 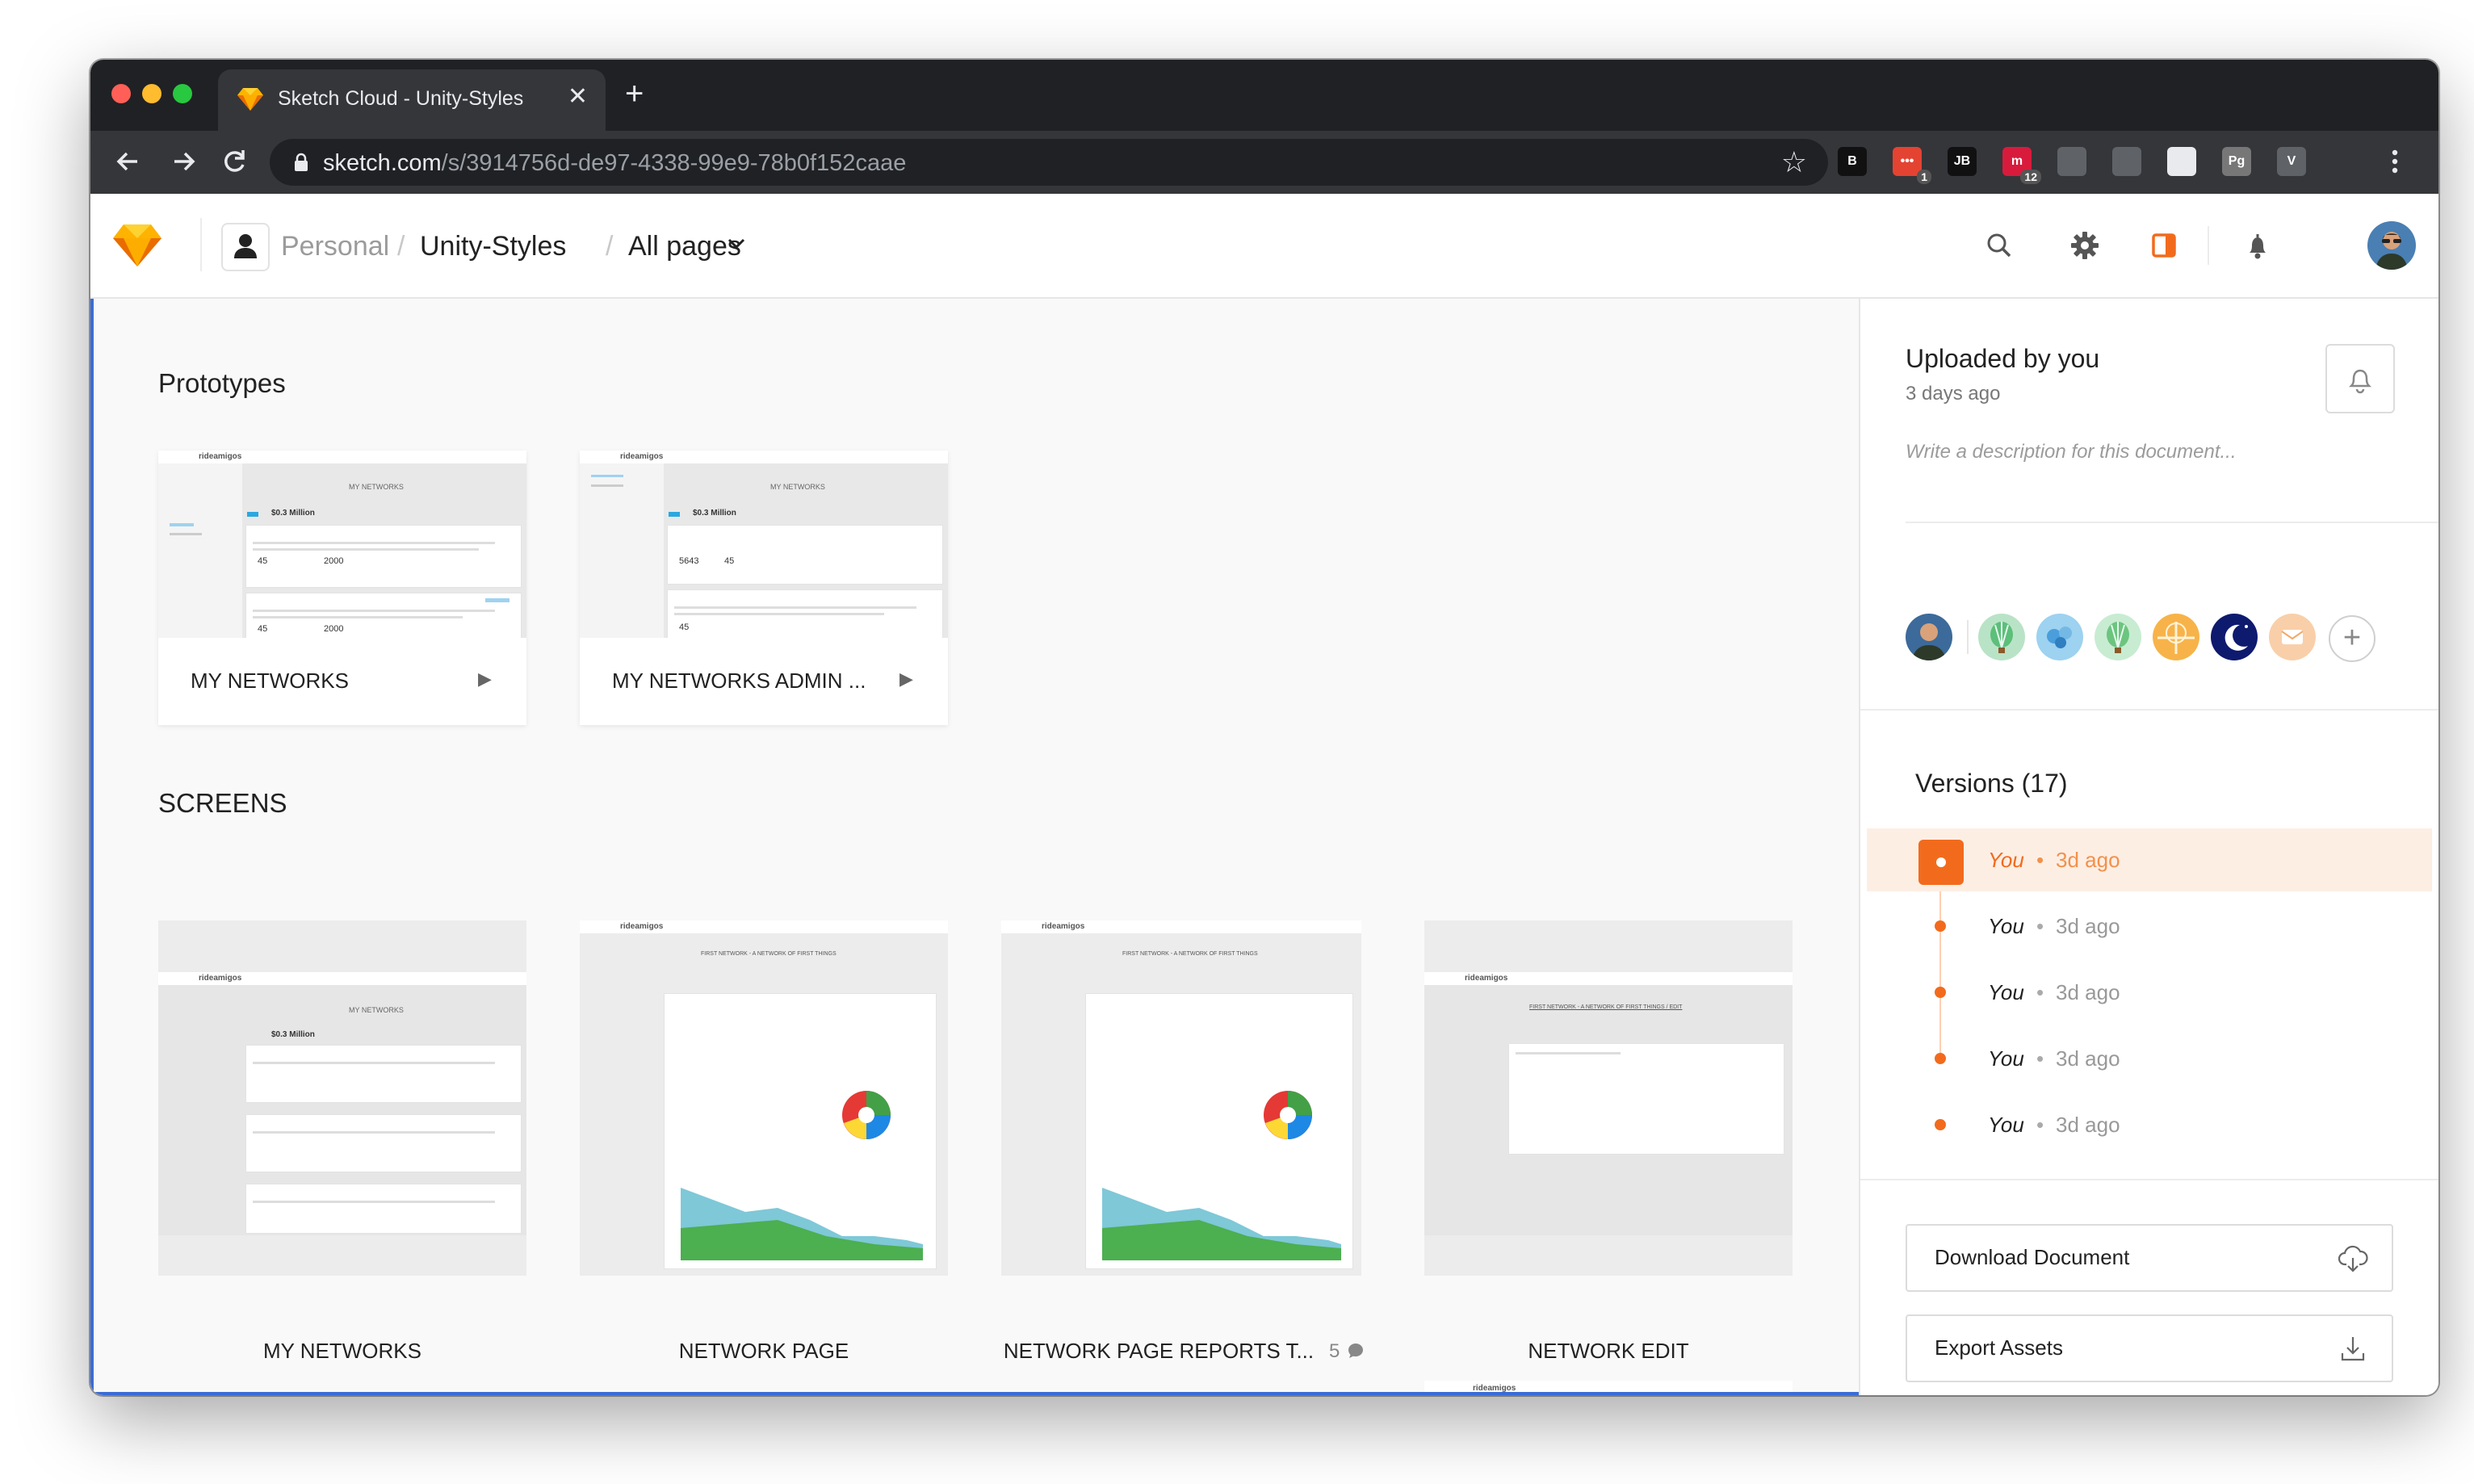 I want to click on extension-label: Pg, so click(x=2236, y=161).